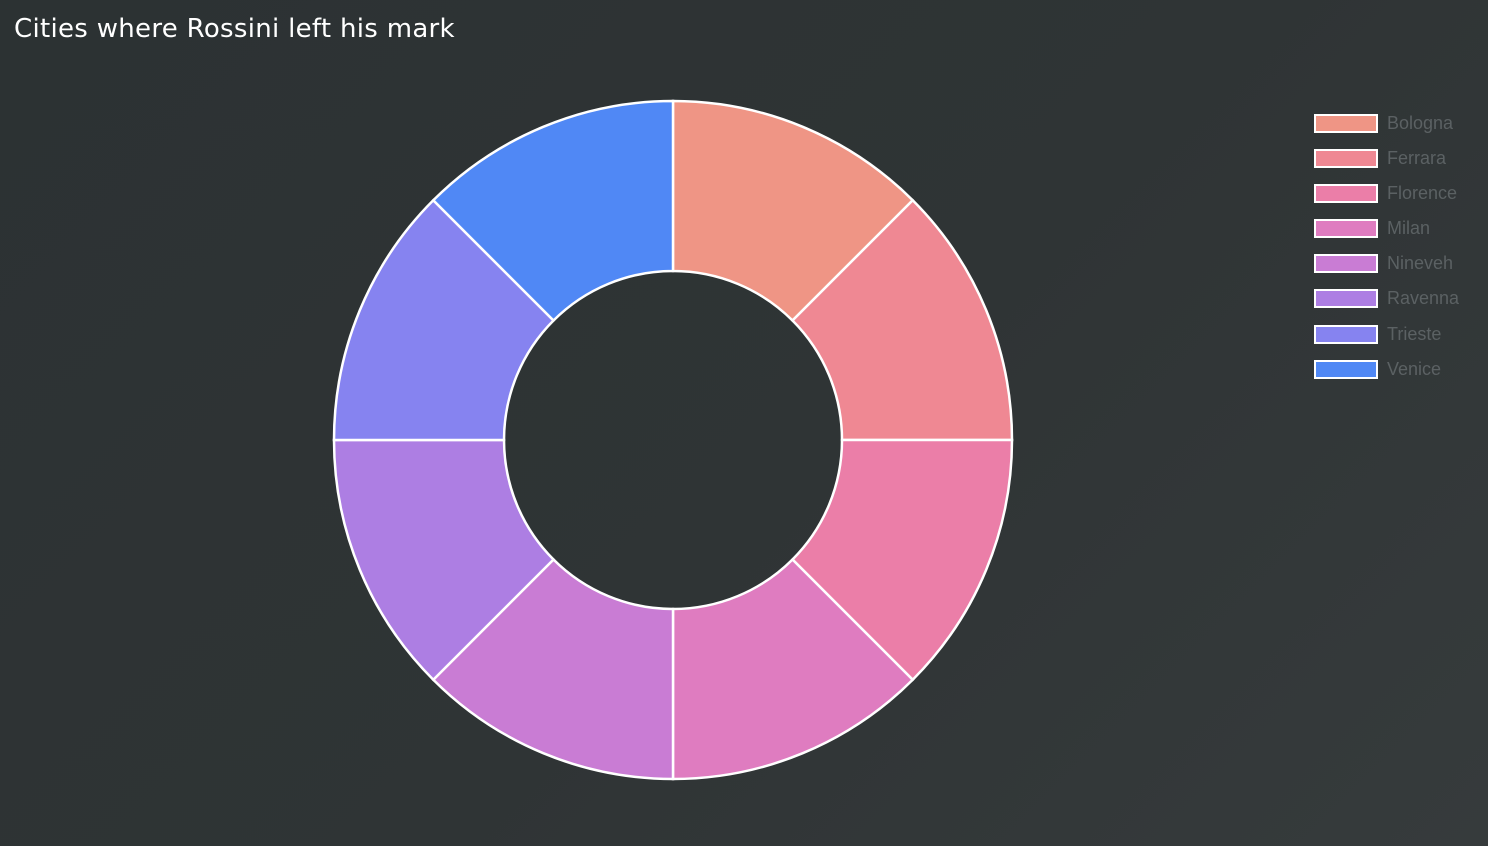 This screenshot has height=846, width=1488. What do you see at coordinates (1386, 158) in the screenshot?
I see `legend-item-ferrara: Ferrara` at bounding box center [1386, 158].